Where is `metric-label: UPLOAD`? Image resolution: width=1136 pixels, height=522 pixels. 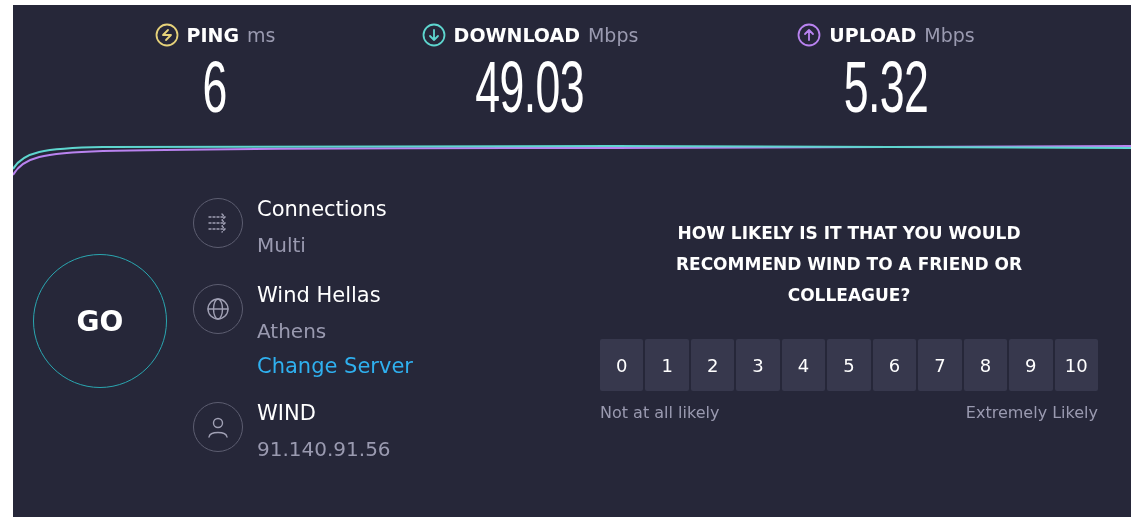 metric-label: UPLOAD is located at coordinates (873, 35).